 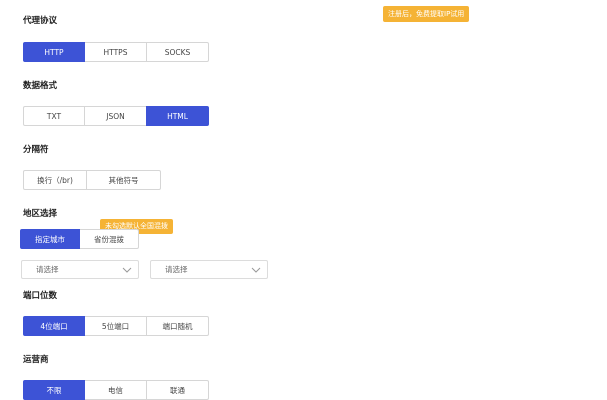 What do you see at coordinates (177, 52) in the screenshot?
I see `protocol-socks-button: SOCKS` at bounding box center [177, 52].